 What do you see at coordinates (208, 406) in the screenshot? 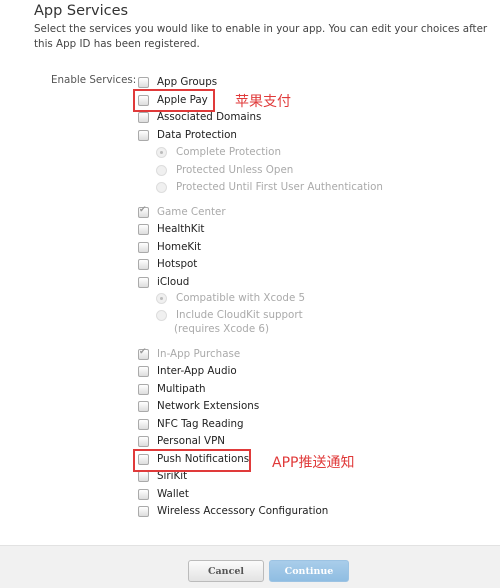
I see `service-label: Network Extensions` at bounding box center [208, 406].